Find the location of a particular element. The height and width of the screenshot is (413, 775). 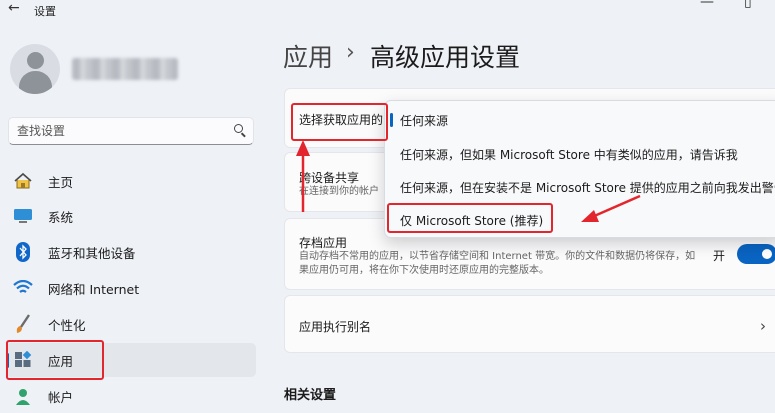

annotation-arrows is located at coordinates (468, 181).